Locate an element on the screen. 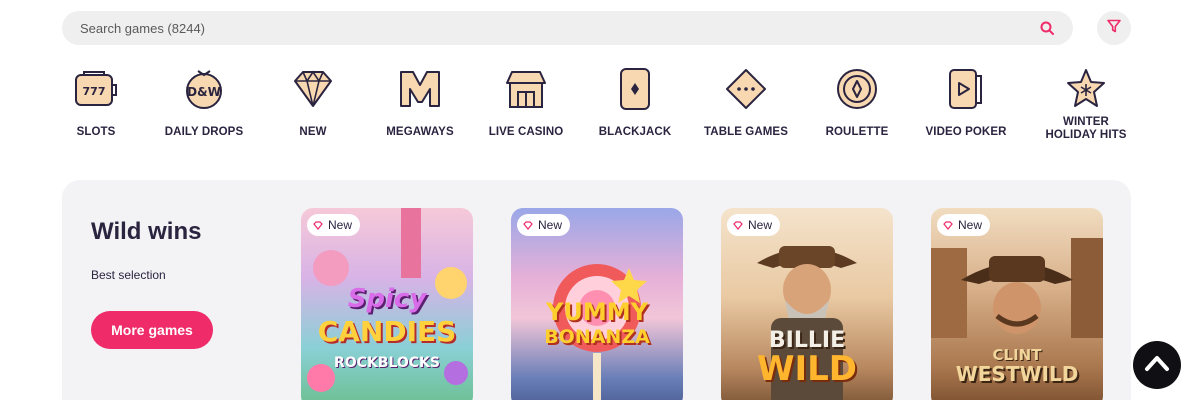 The width and height of the screenshot is (1200, 400). search-bar is located at coordinates (567, 28).